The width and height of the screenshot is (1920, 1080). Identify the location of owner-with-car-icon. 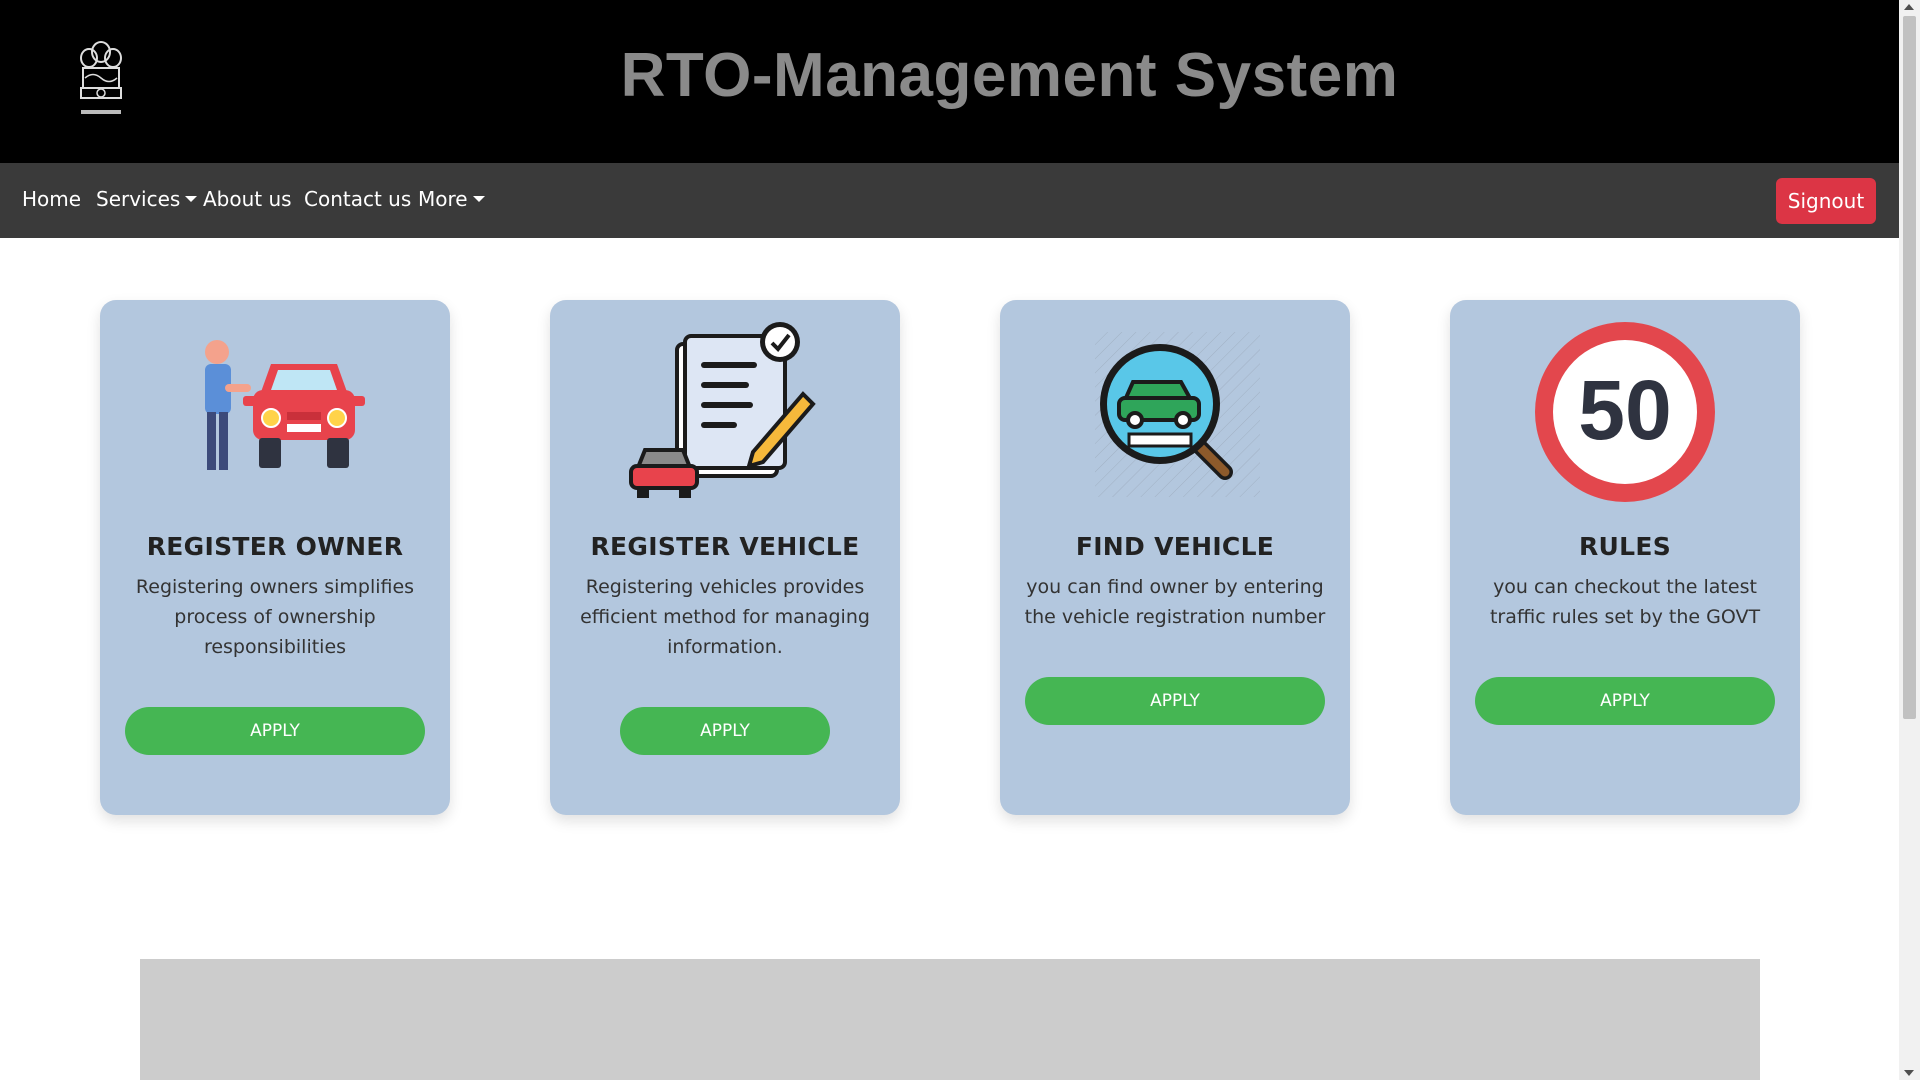
(275, 412).